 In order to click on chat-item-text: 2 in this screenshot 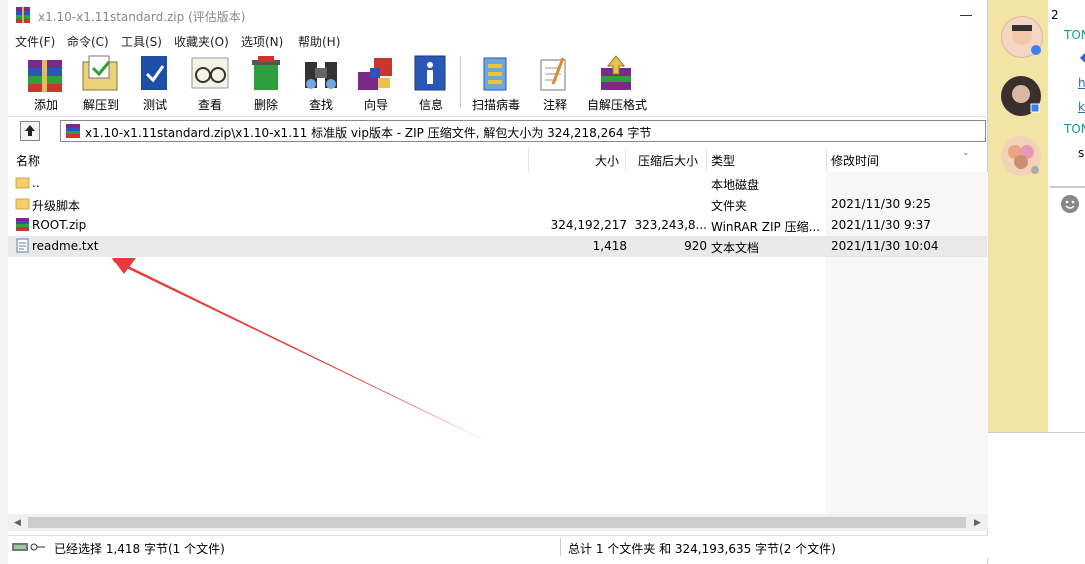, I will do `click(1055, 15)`.